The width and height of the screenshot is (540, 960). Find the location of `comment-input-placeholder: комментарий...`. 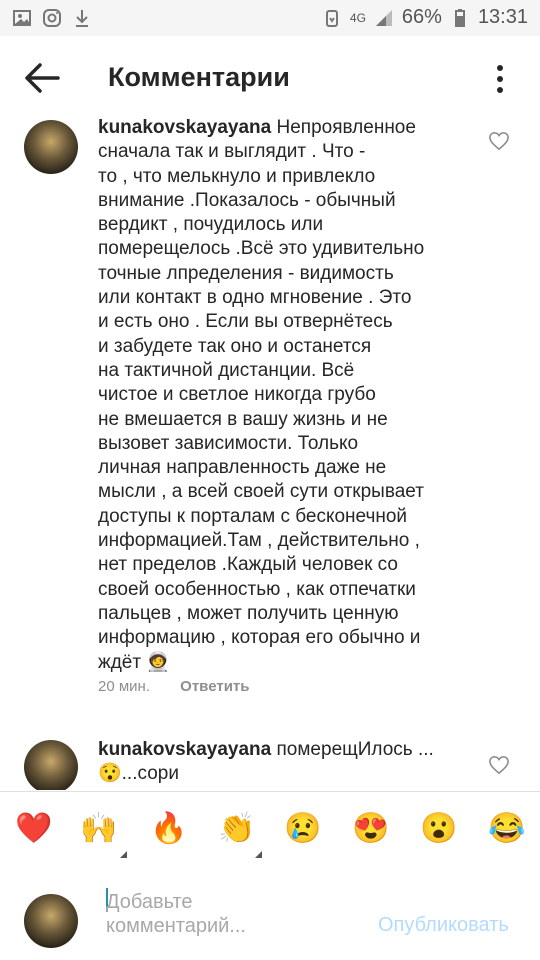

comment-input-placeholder: комментарий... is located at coordinates (176, 926).